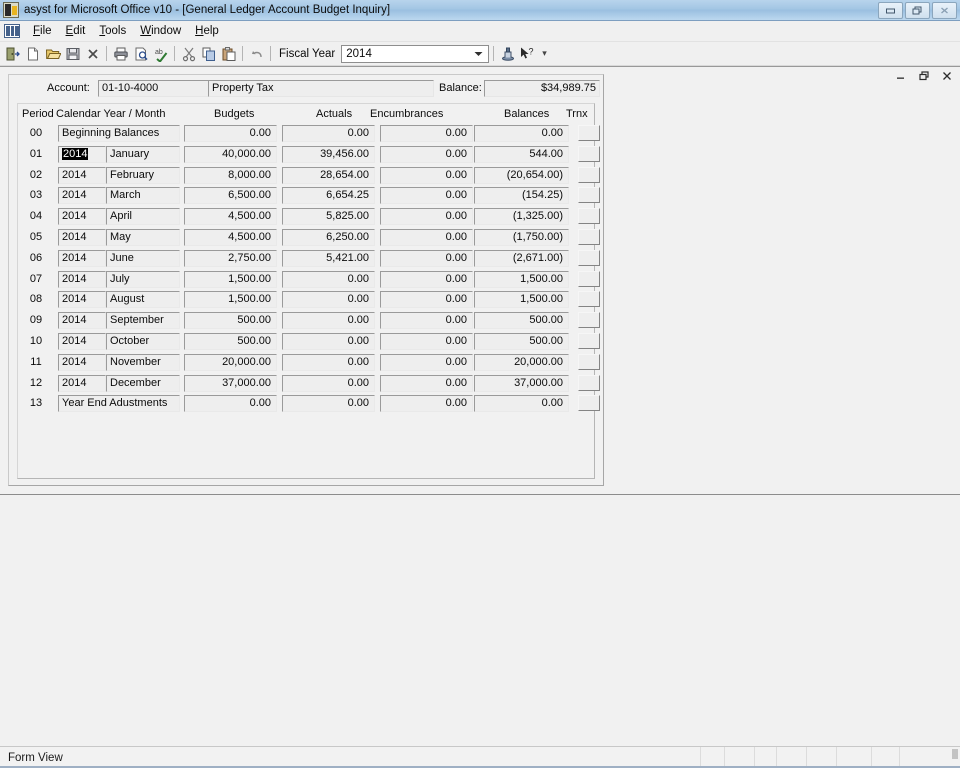 This screenshot has width=960, height=768. I want to click on row-actual-value: 6,250.00, so click(328, 237).